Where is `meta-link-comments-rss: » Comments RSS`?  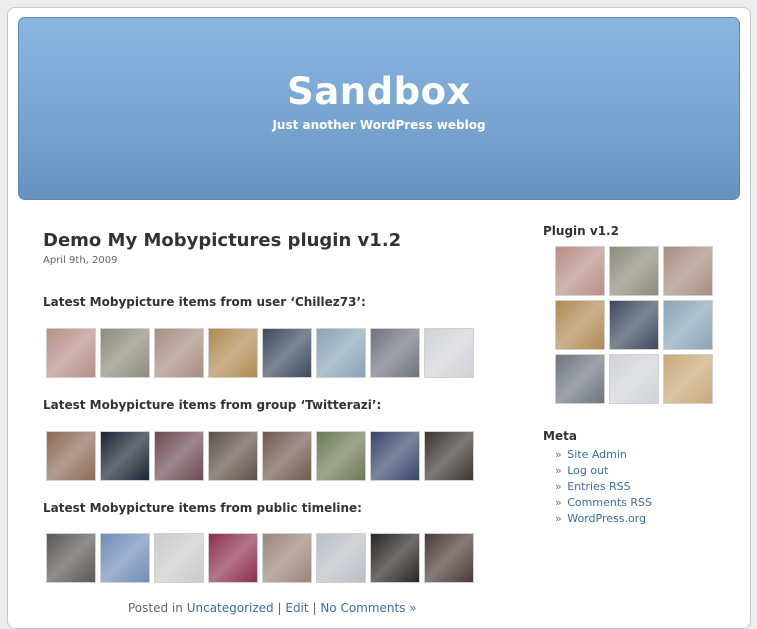
meta-link-comments-rss: » Comments RSS is located at coordinates (603, 503).